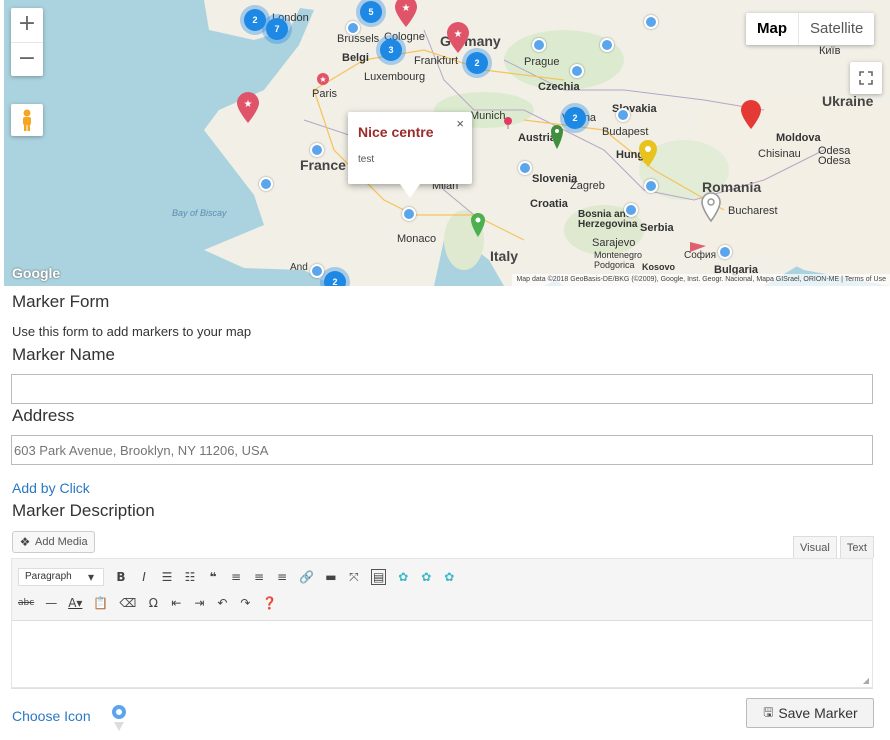 The width and height of the screenshot is (890, 740). Describe the element at coordinates (542, 62) in the screenshot. I see `label-prague: Prague` at that location.